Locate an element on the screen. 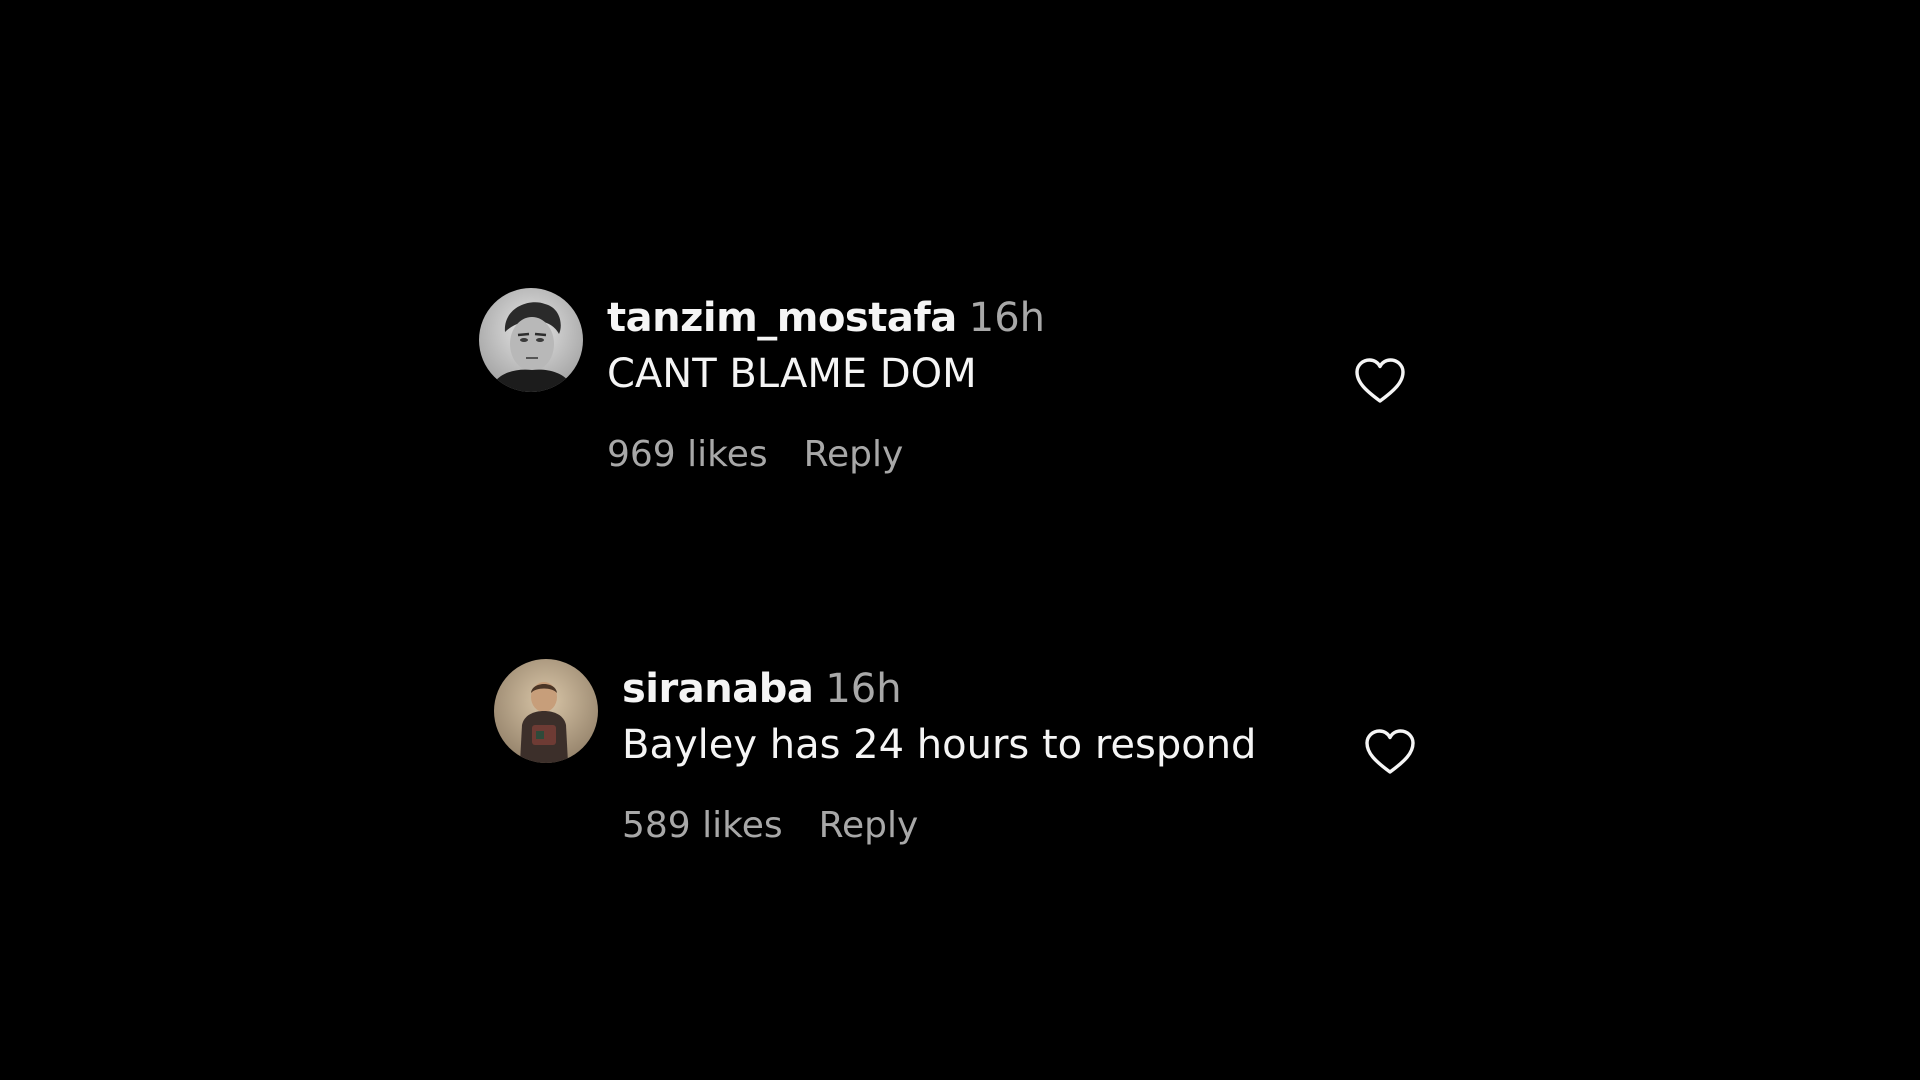 The image size is (1920, 1080). comment-header: siranaba 16h is located at coordinates (762, 689).